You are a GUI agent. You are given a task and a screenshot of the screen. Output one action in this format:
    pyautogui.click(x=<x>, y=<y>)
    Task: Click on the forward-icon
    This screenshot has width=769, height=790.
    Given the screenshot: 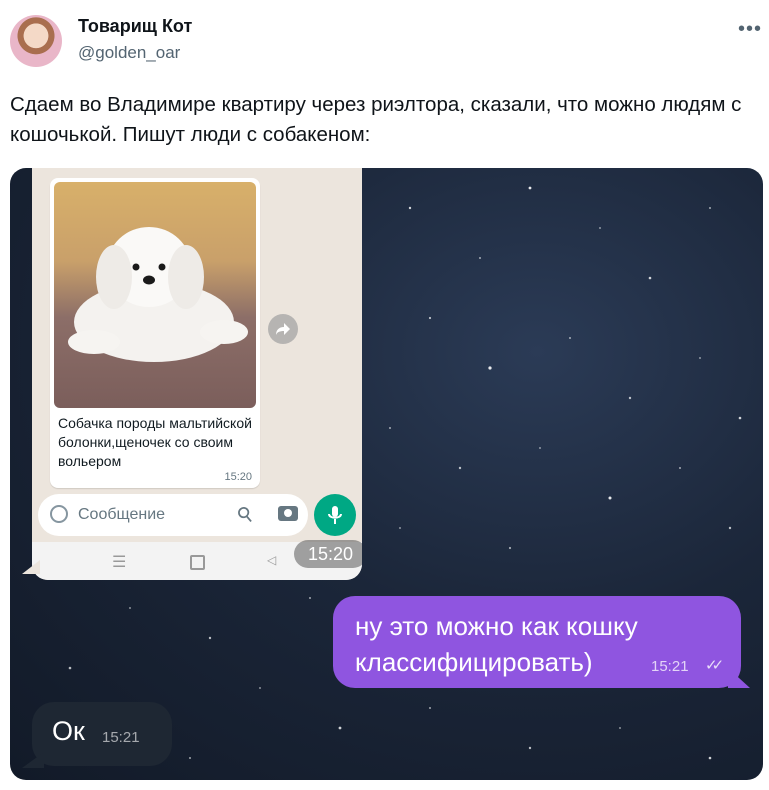 What is the action you would take?
    pyautogui.click(x=283, y=329)
    